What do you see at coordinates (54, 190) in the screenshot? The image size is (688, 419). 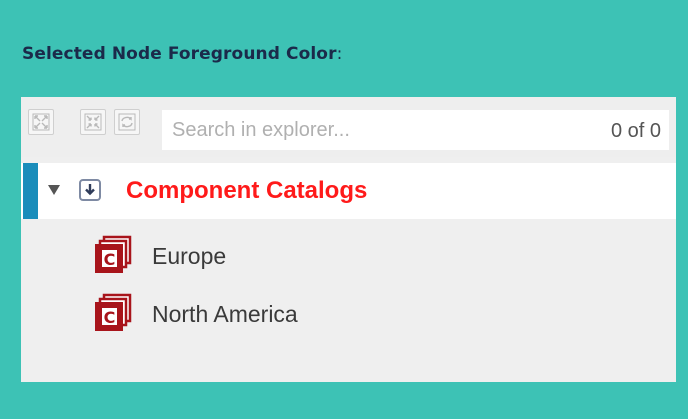 I see `expand-caret-icon` at bounding box center [54, 190].